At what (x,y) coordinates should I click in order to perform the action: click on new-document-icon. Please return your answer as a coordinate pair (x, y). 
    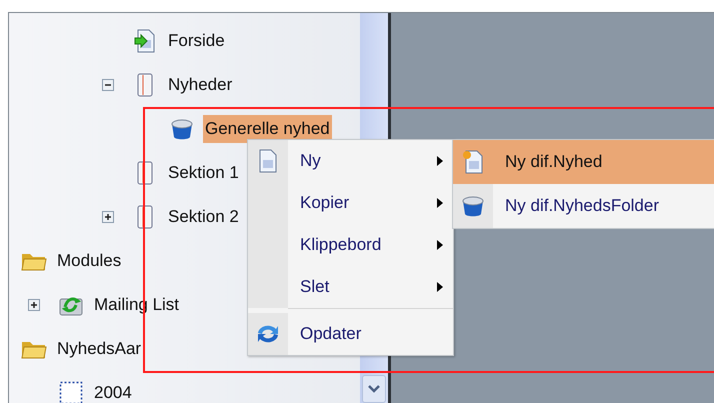
    Looking at the image, I should click on (473, 162).